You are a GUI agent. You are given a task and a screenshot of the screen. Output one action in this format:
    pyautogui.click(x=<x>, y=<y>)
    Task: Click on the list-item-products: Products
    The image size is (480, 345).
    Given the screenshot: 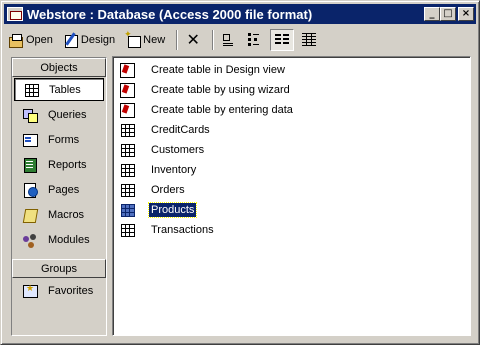 What is the action you would take?
    pyautogui.click(x=158, y=210)
    